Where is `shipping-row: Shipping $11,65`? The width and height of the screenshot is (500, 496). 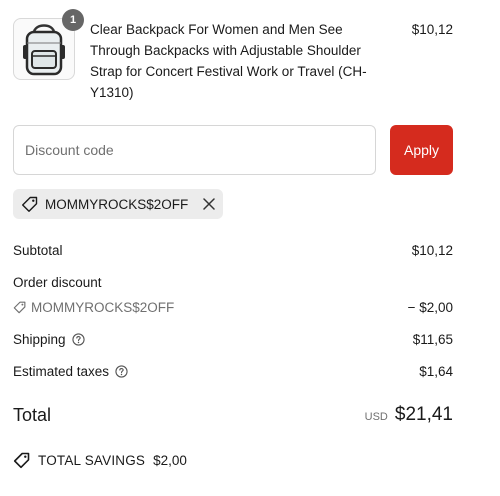
shipping-row: Shipping $11,65 is located at coordinates (233, 339).